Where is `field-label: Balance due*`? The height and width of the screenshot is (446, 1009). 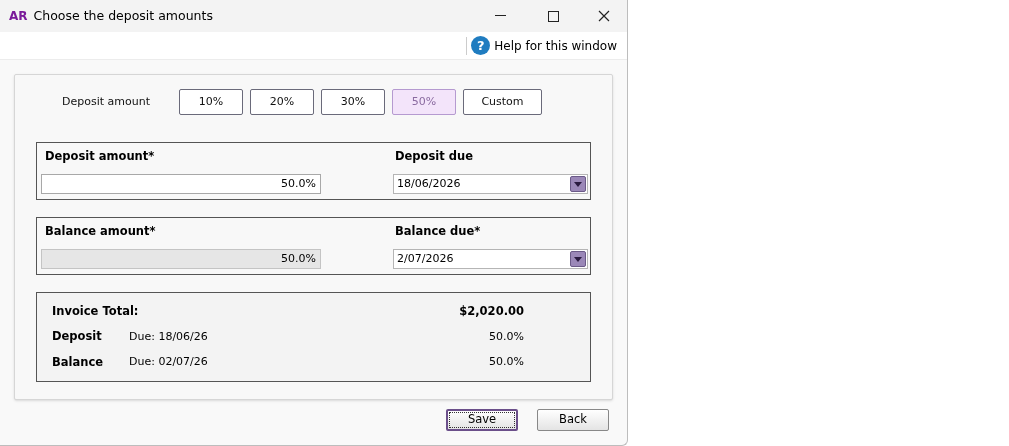 field-label: Balance due* is located at coordinates (438, 231).